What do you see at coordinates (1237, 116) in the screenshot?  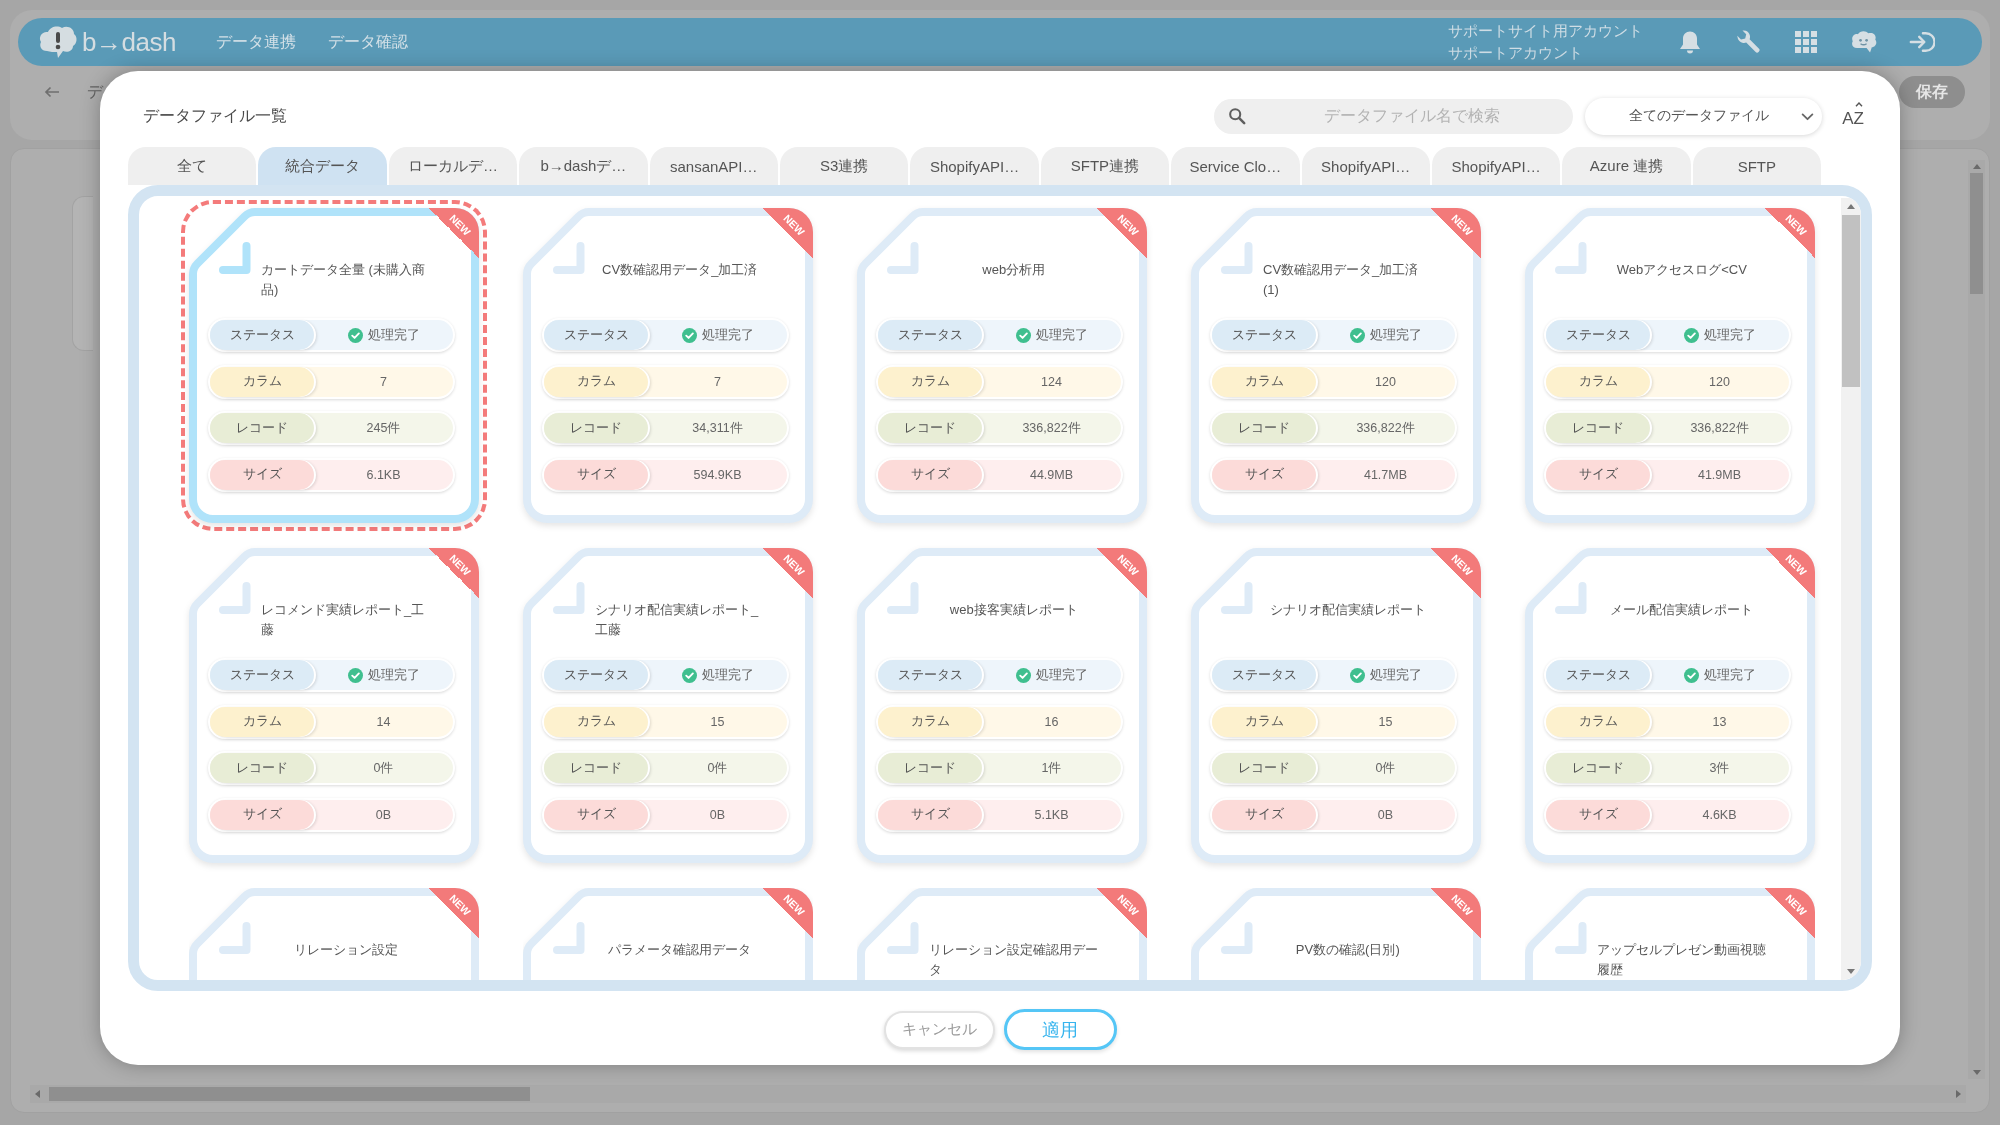 I see `search-icon` at bounding box center [1237, 116].